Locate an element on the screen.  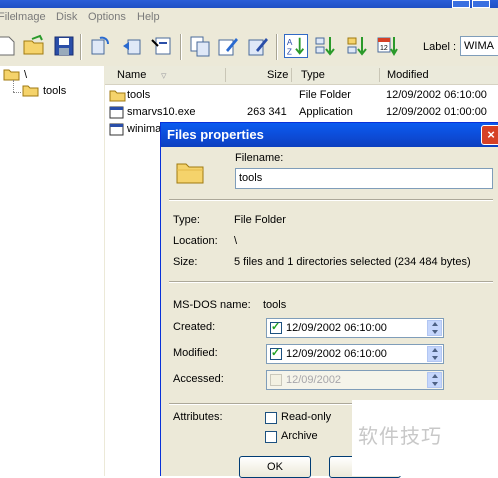
close-icon: × is located at coordinates (489, 135).